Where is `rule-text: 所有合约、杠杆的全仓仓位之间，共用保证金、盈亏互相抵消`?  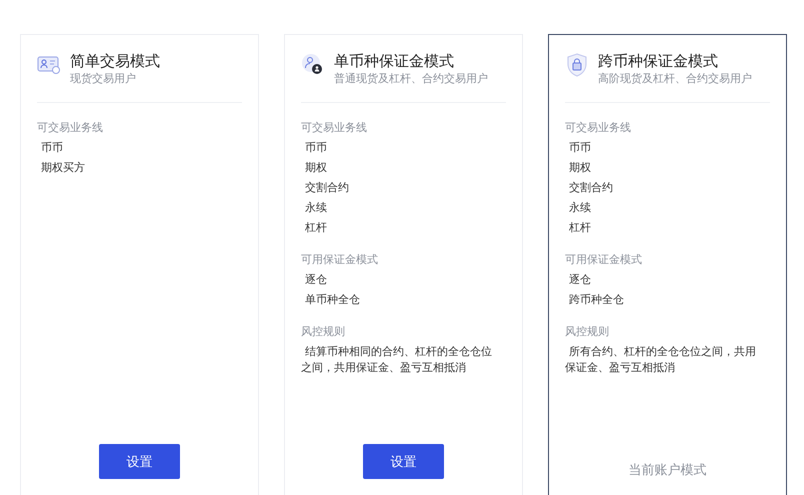 rule-text: 所有合约、杠杆的全仓仓位之间，共用保证金、盈亏互相抵消 is located at coordinates (661, 360).